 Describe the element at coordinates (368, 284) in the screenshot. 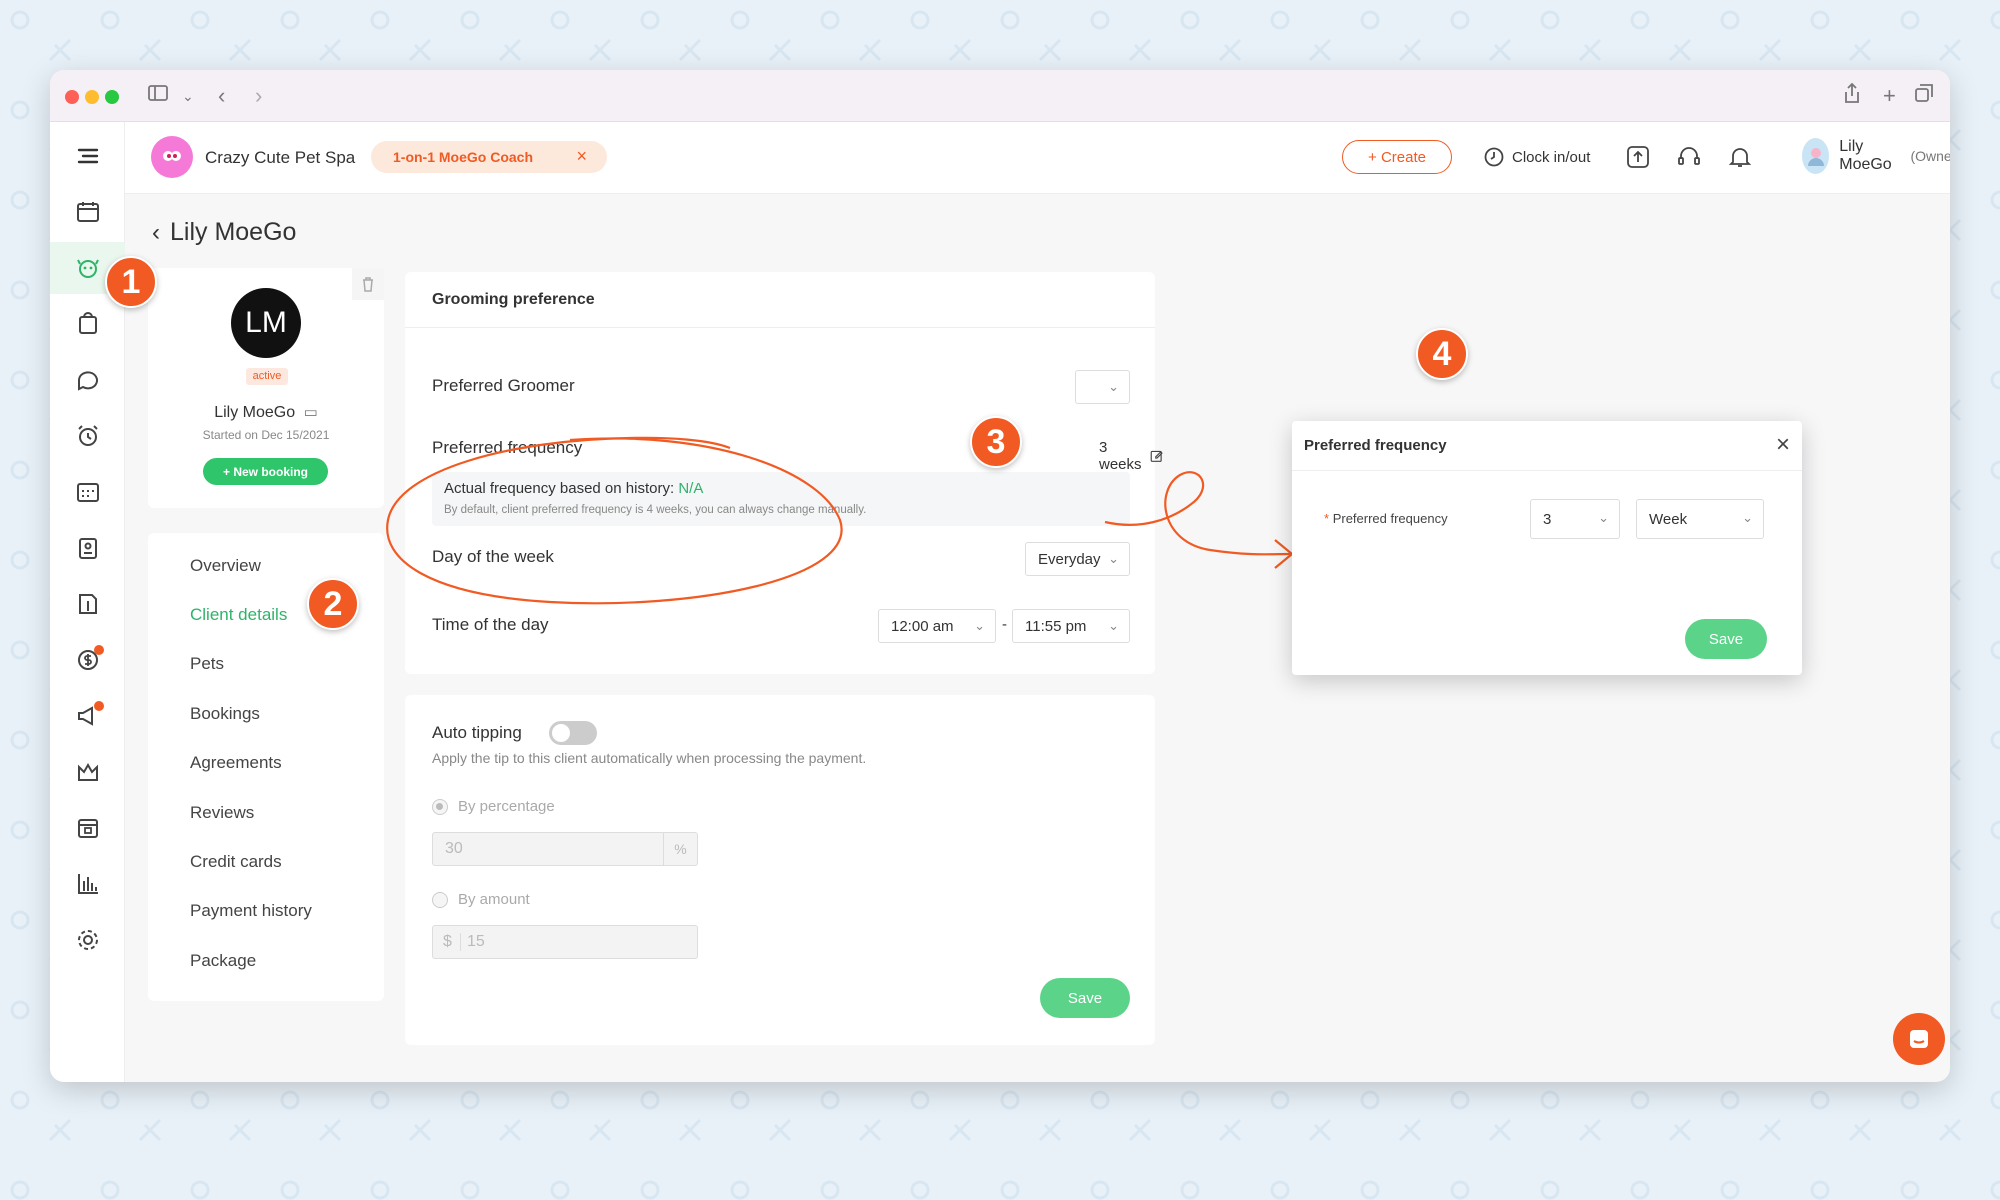

I see `trash-icon` at that location.